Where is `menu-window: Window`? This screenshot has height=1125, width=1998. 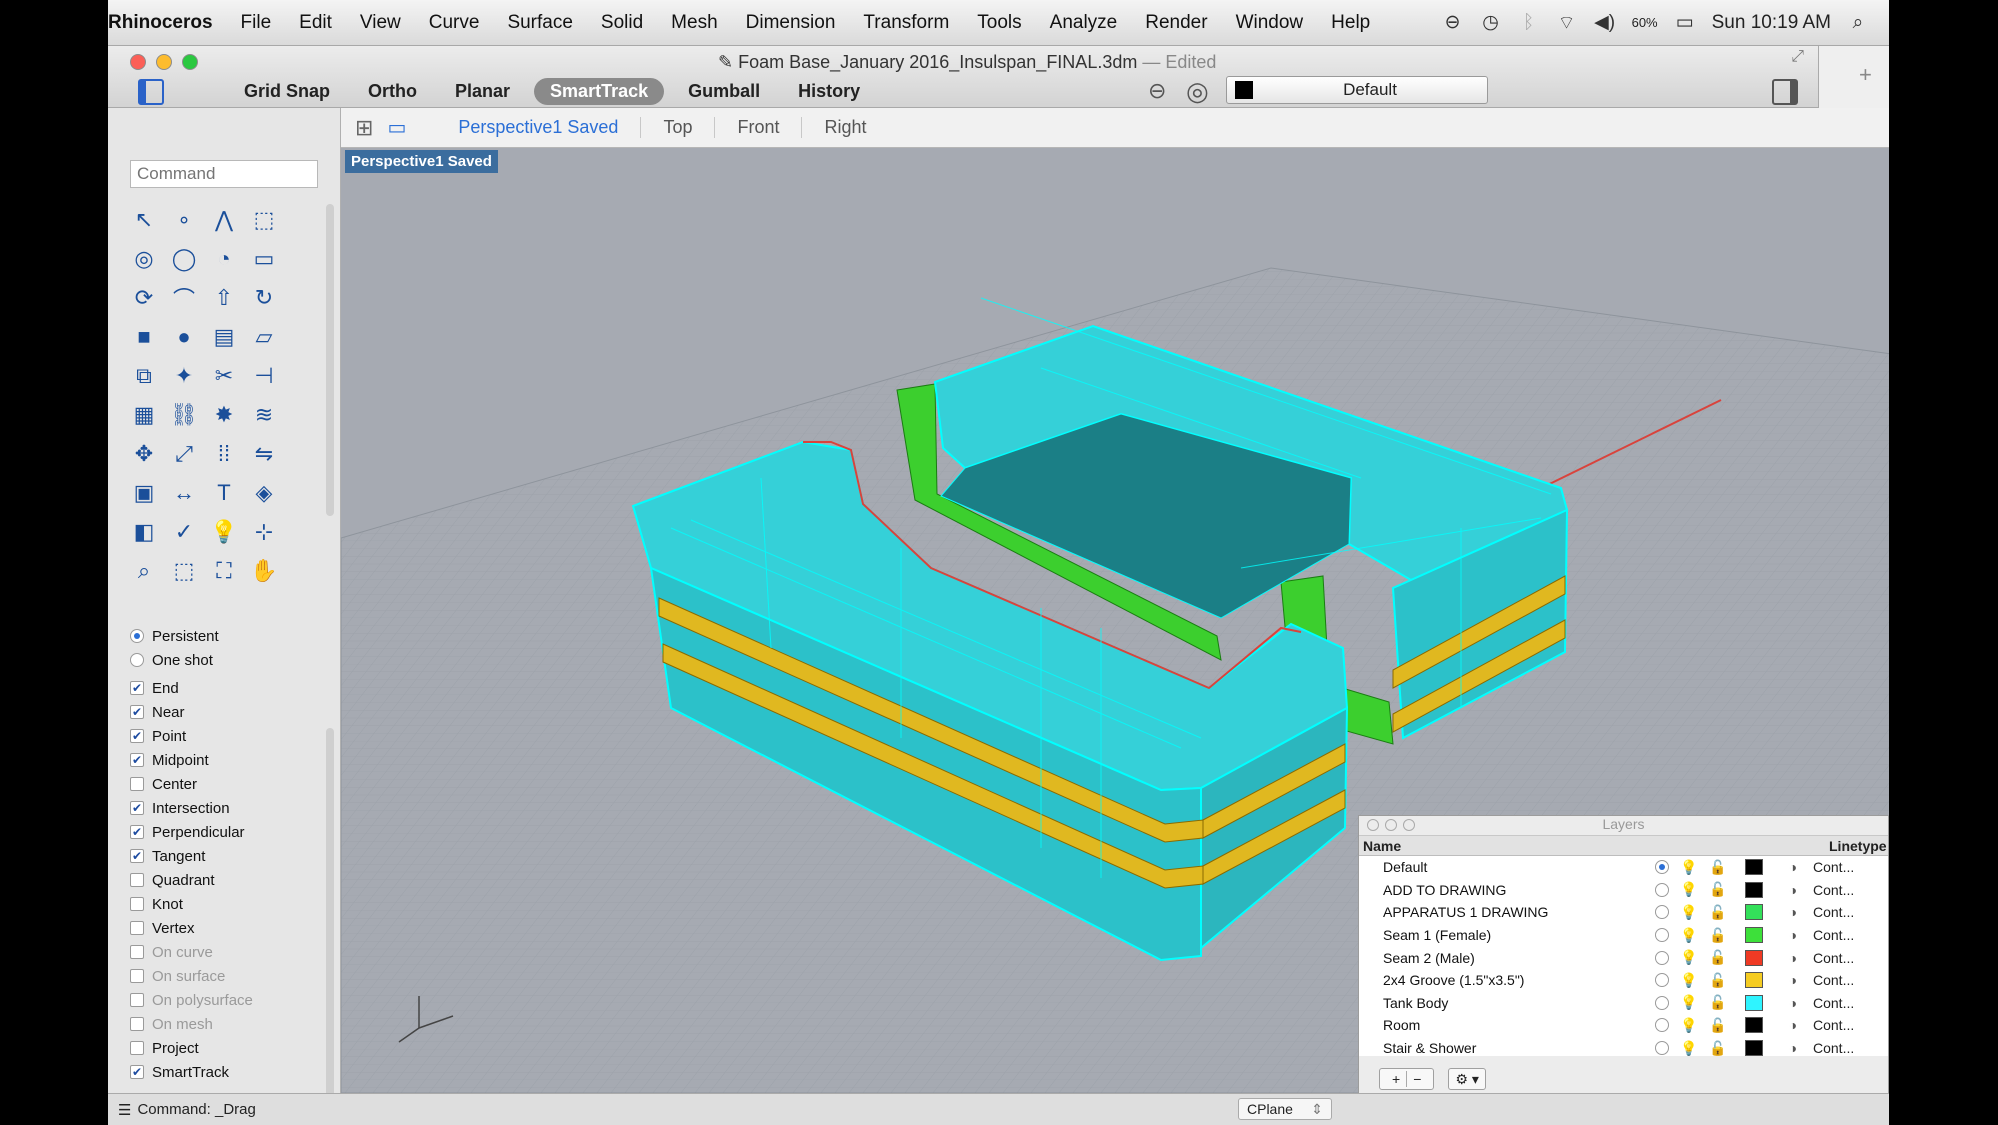 menu-window: Window is located at coordinates (1270, 23).